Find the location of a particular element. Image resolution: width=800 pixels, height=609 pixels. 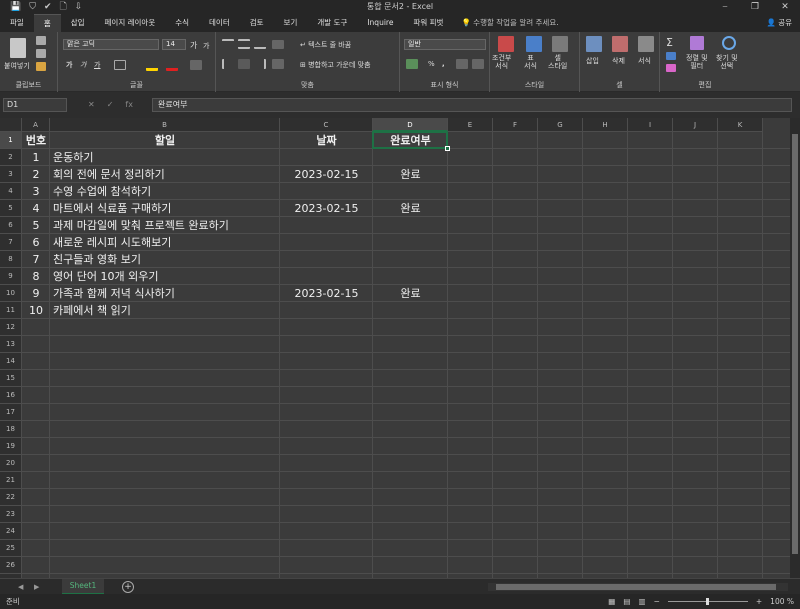

cell-a6: 5 is located at coordinates (36, 225).